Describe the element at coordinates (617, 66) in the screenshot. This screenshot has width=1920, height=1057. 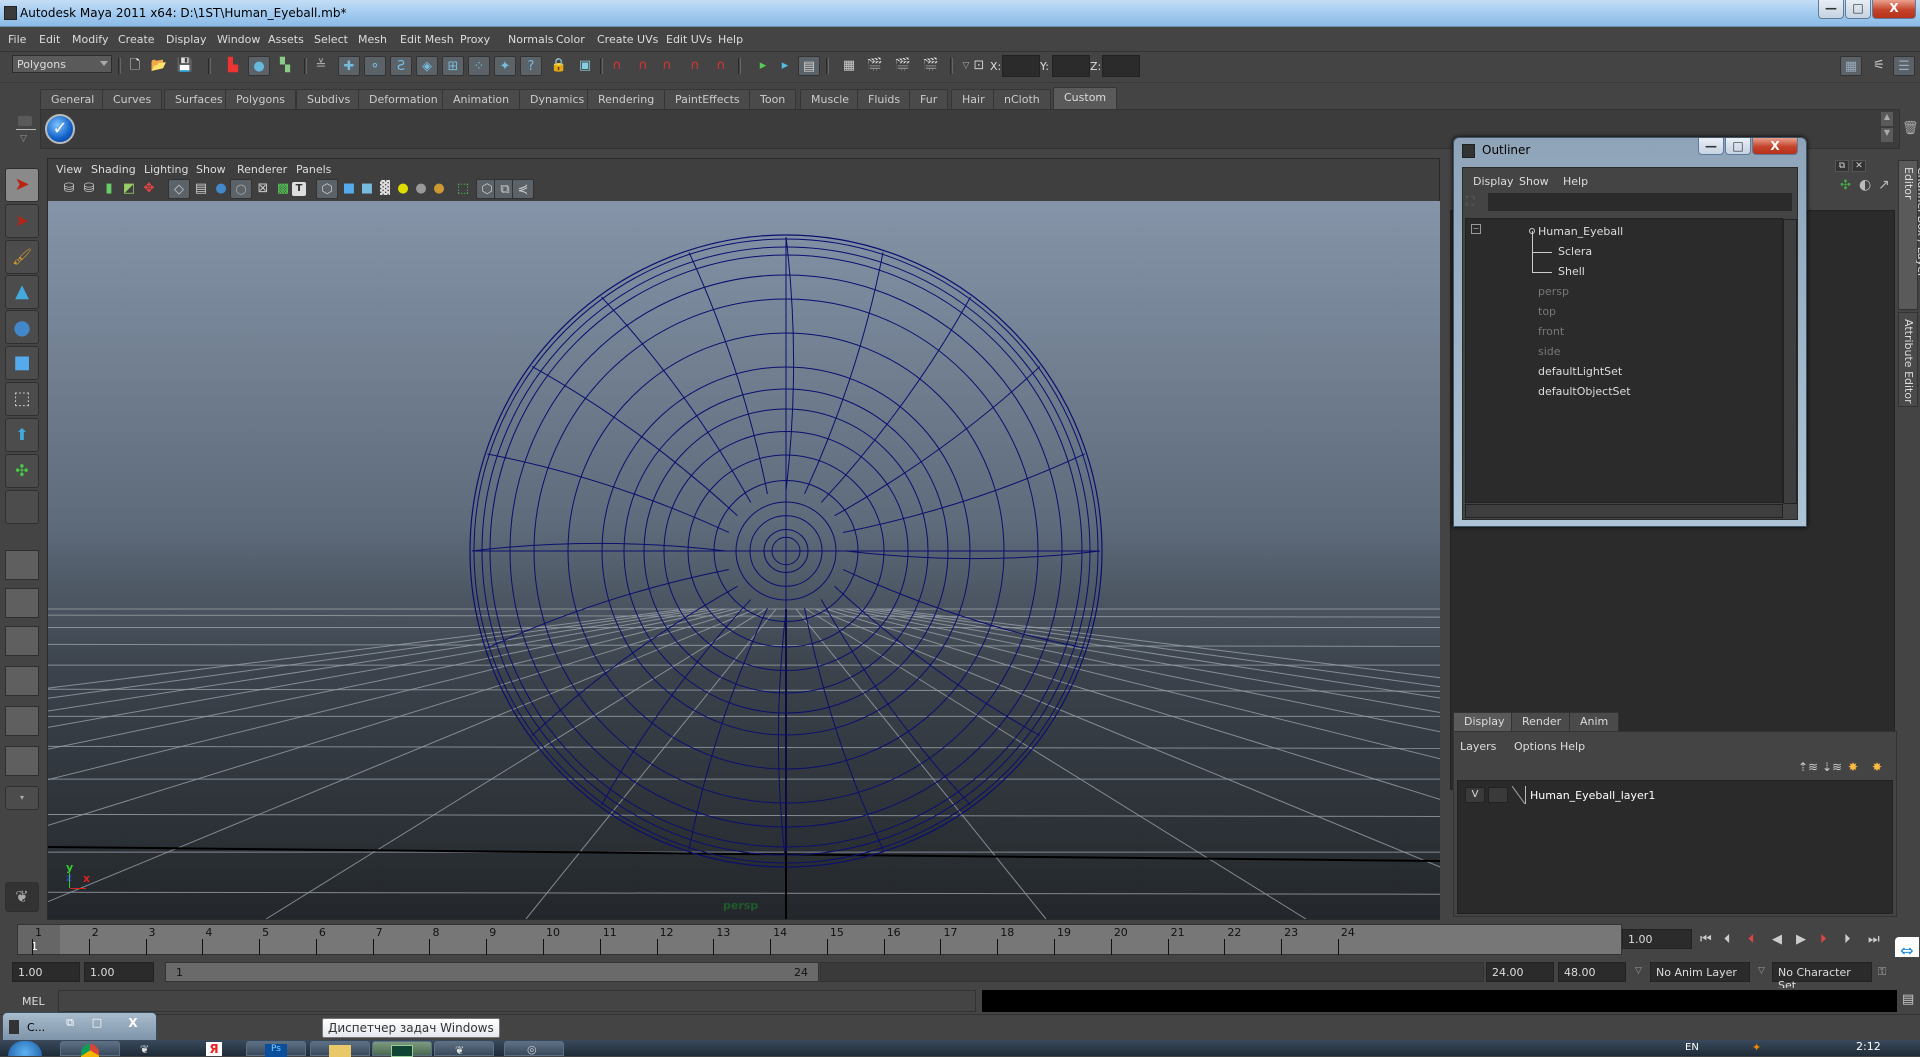
I see `snap-to-grid-icon: ∩` at that location.